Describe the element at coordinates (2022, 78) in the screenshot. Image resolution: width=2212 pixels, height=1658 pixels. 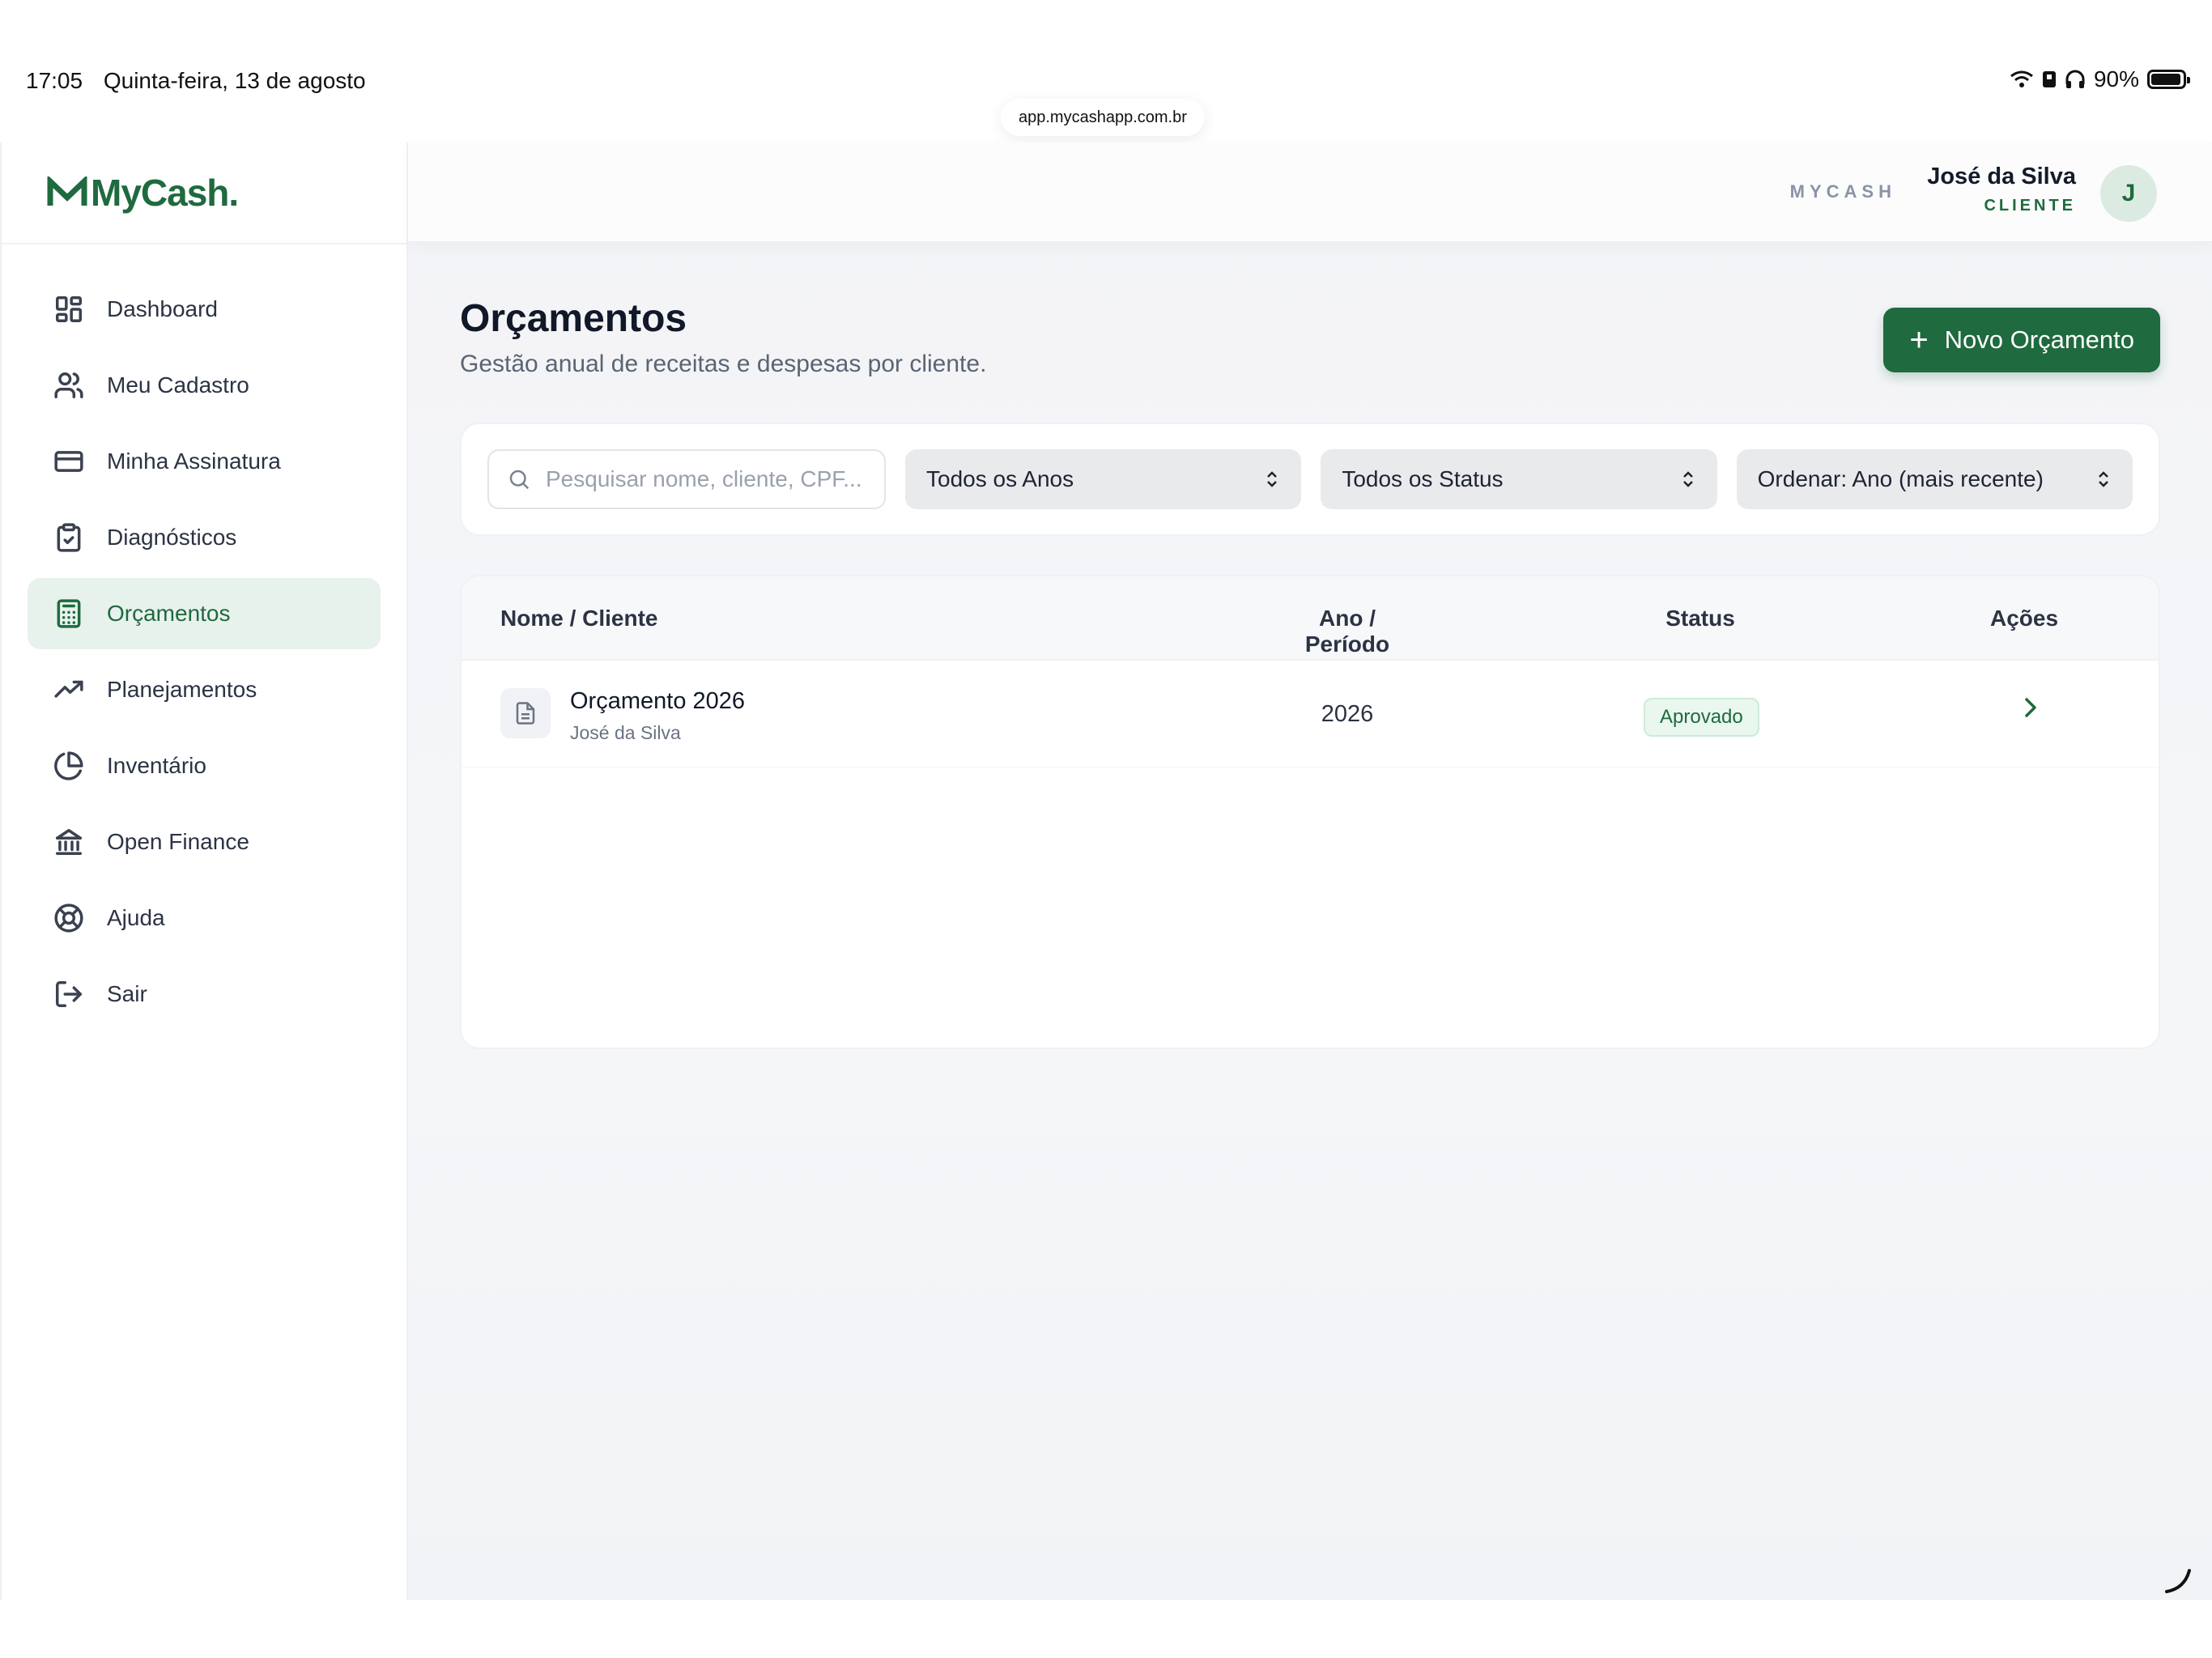
I see `wifi-icon` at that location.